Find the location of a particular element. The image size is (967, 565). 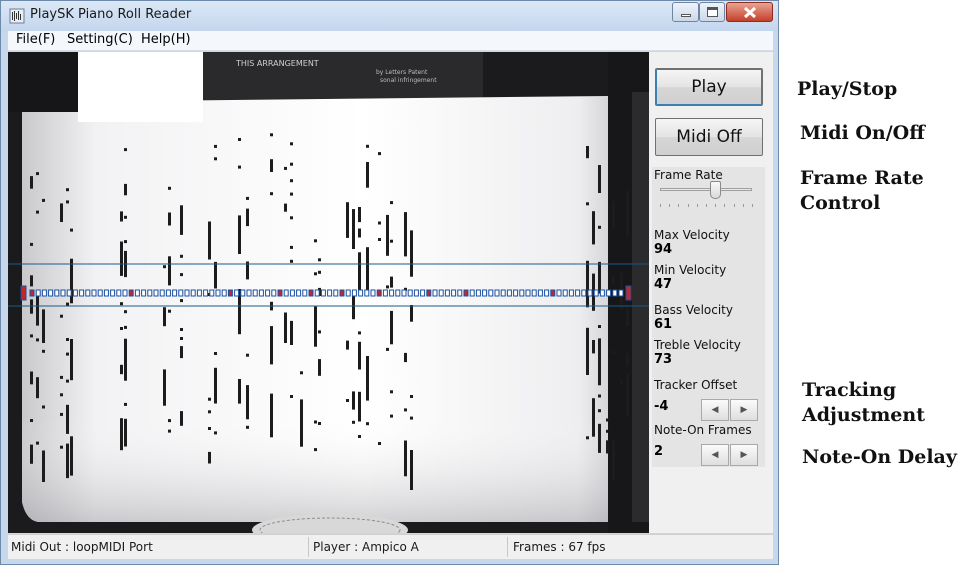

arrow-left-icon: ◀ is located at coordinates (715, 455).